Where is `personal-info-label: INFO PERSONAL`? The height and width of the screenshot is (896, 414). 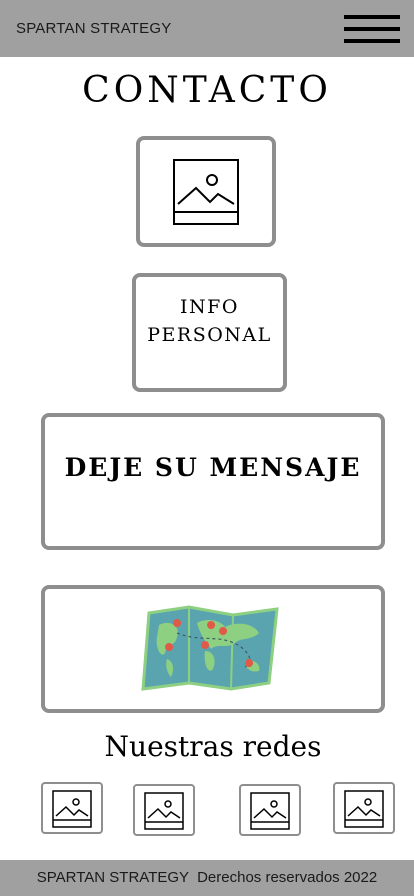
personal-info-label: INFO PERSONAL is located at coordinates (209, 321).